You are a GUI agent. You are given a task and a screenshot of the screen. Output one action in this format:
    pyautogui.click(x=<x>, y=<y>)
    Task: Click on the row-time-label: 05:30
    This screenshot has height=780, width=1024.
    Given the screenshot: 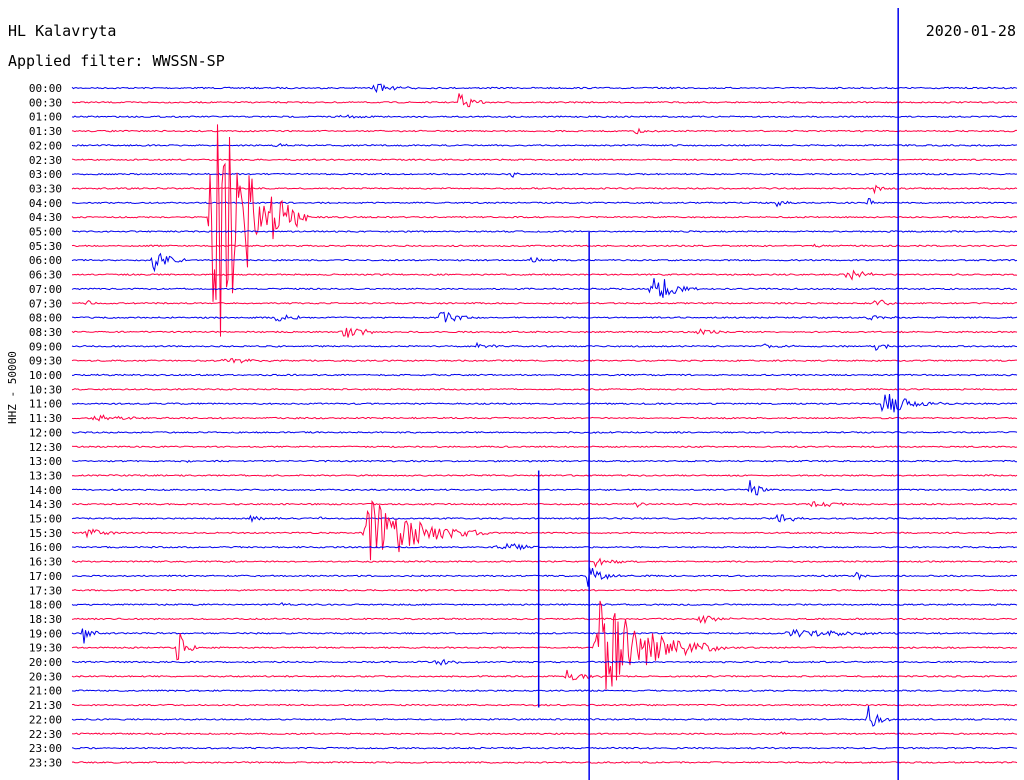 What is the action you would take?
    pyautogui.click(x=45, y=246)
    